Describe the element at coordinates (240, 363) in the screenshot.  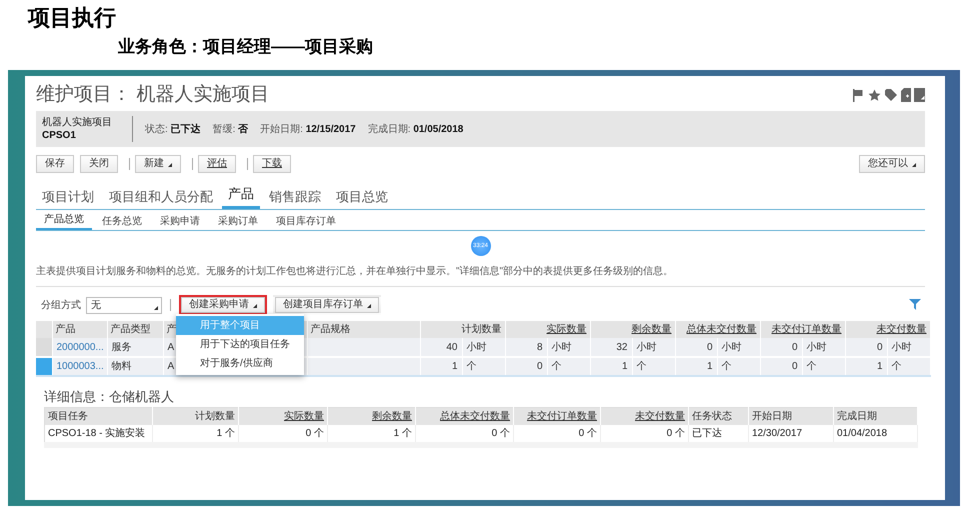
I see `menu-item: 对于服务/供应商` at that location.